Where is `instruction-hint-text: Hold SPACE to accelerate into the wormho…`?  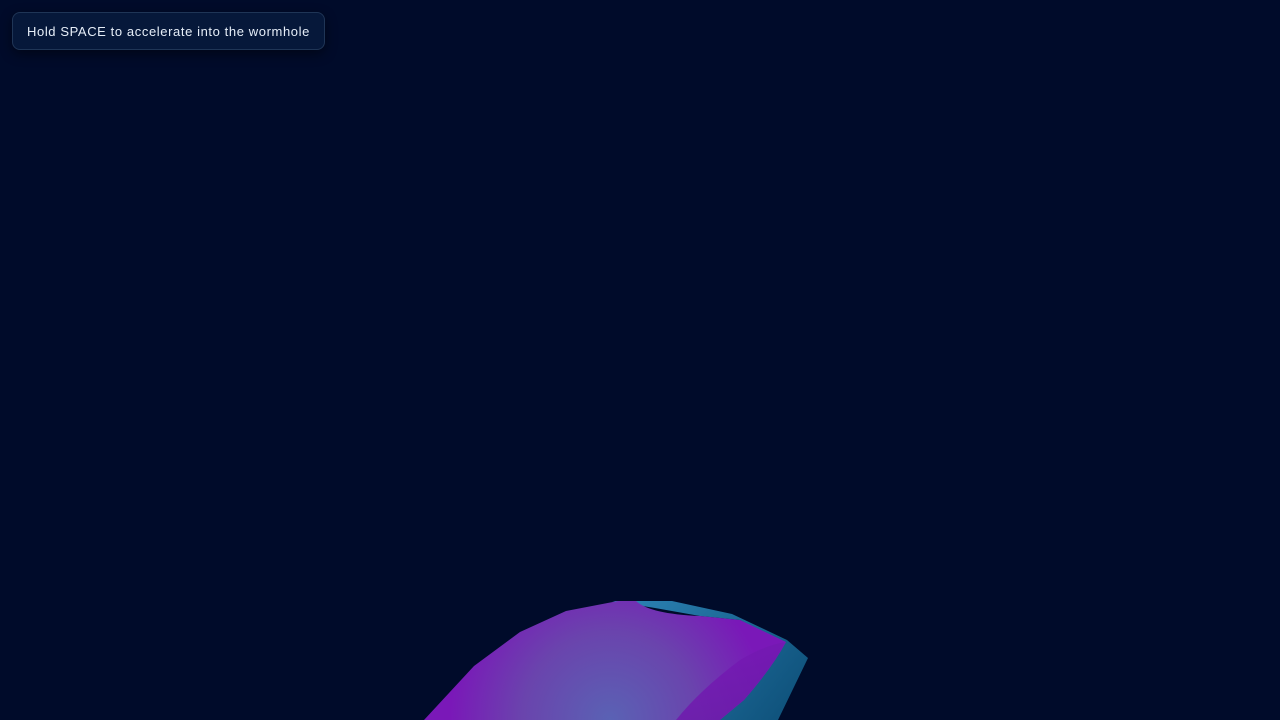 instruction-hint-text: Hold SPACE to accelerate into the wormho… is located at coordinates (168, 31).